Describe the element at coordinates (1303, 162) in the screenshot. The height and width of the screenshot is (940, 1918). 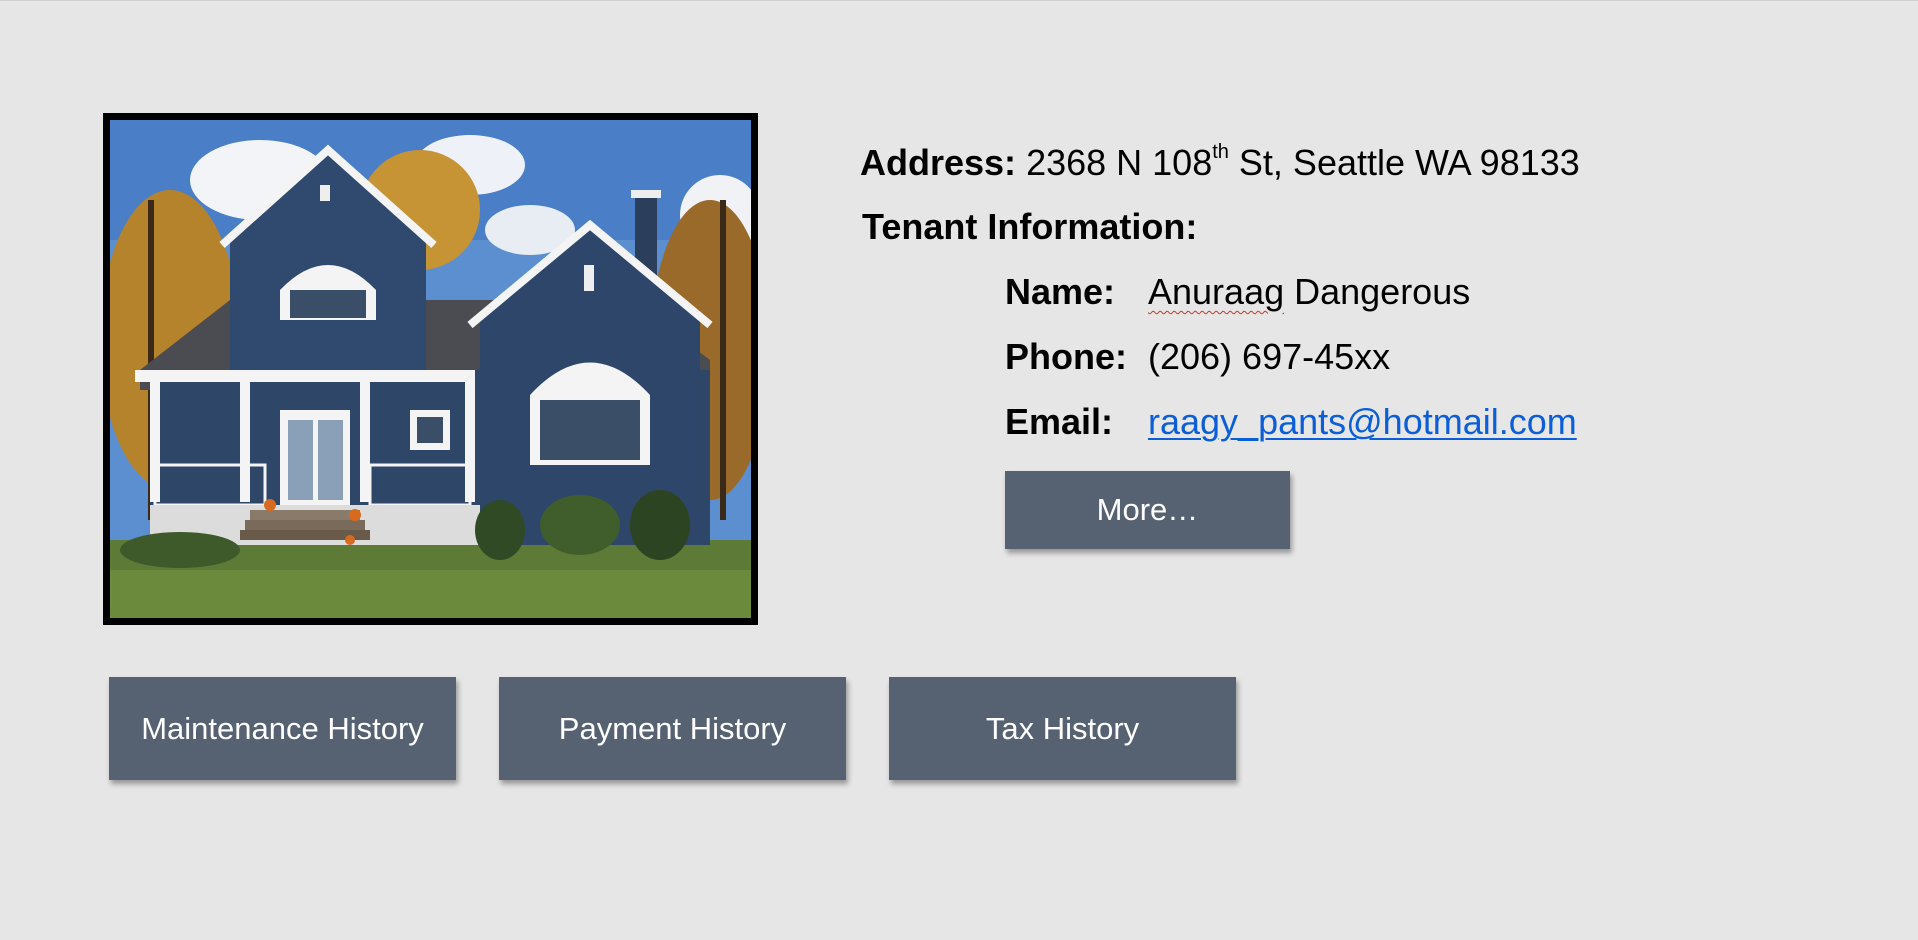
I see `address-value: 2368 N 108th St, Seattle WA 98133` at that location.